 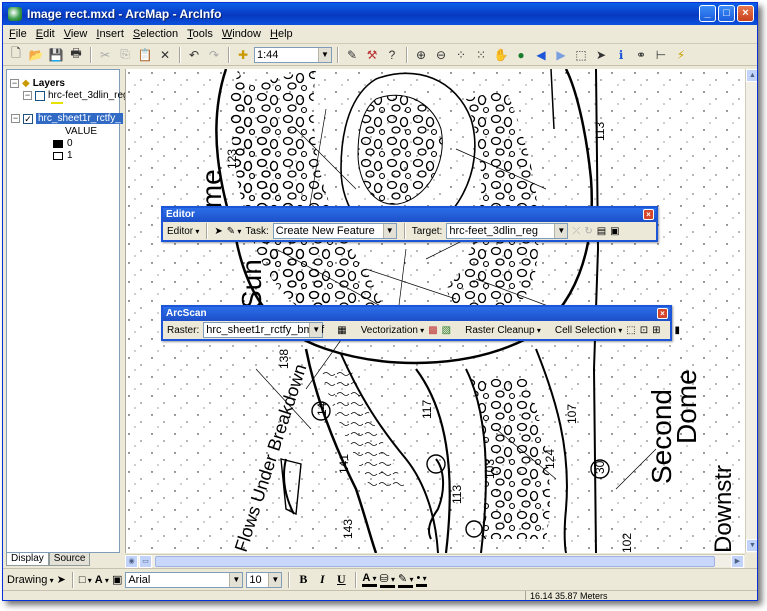 What do you see at coordinates (621, 55) in the screenshot?
I see `identify-icon: ℹ` at bounding box center [621, 55].